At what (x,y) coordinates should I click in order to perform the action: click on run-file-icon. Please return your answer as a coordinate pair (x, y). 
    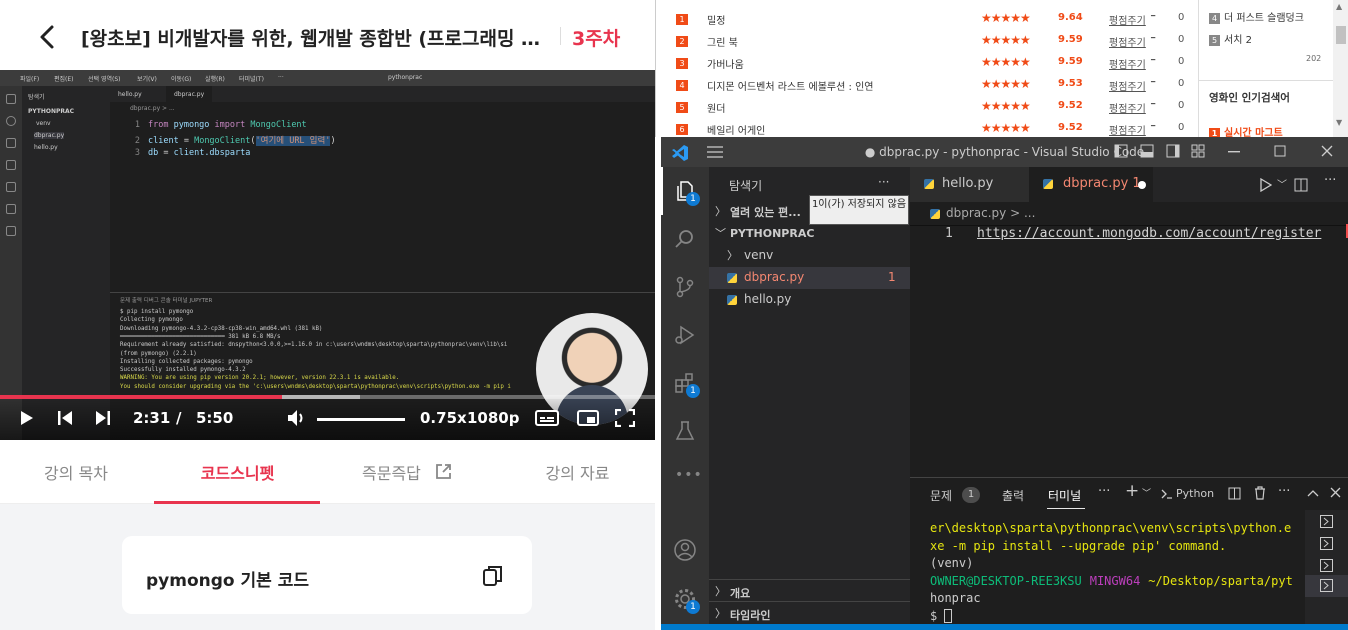
    Looking at the image, I should click on (1266, 185).